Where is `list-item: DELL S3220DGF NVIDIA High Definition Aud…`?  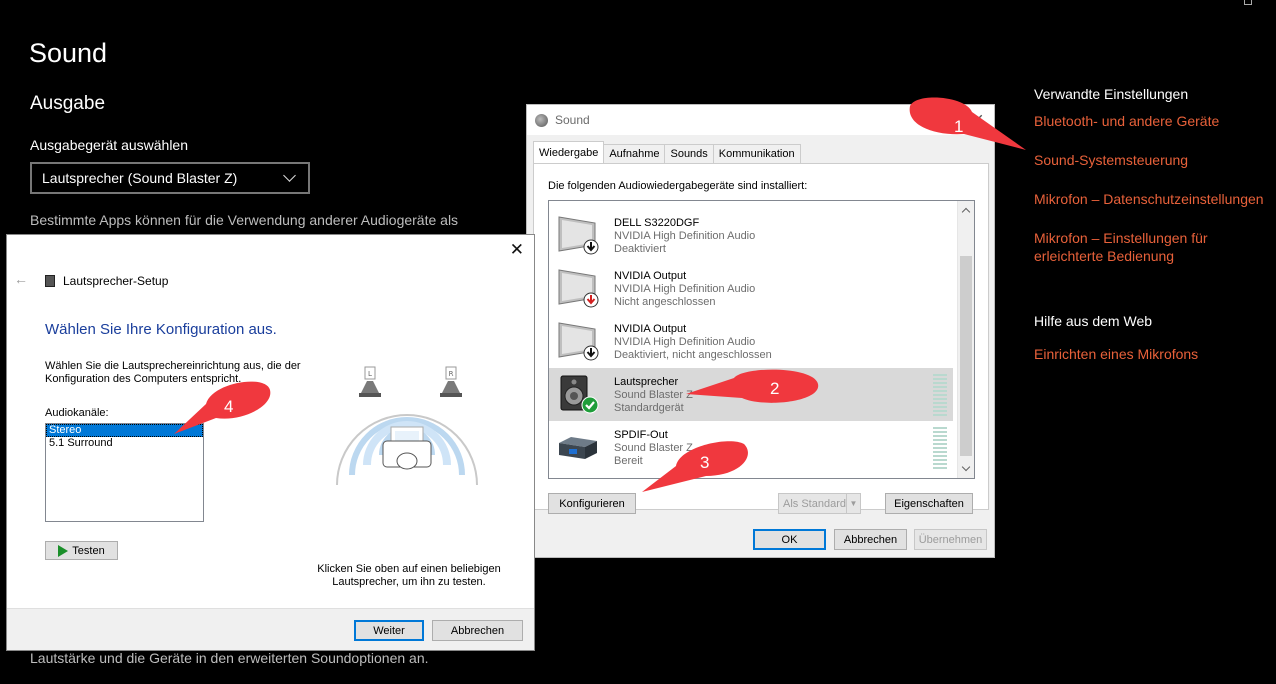 list-item: DELL S3220DGF NVIDIA High Definition Aud… is located at coordinates (751, 235).